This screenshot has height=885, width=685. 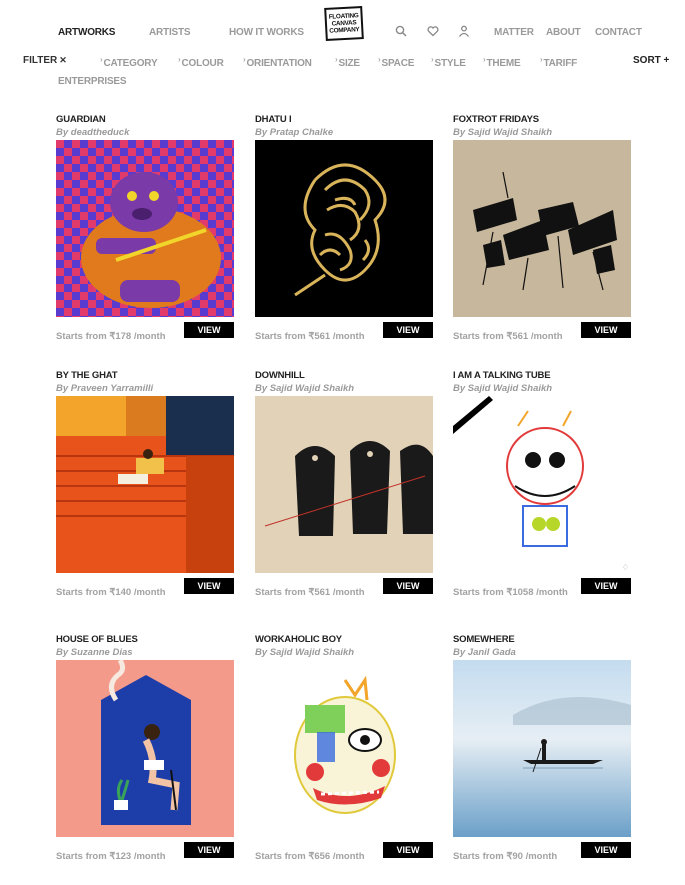 What do you see at coordinates (63, 60) in the screenshot?
I see `close-icon: ✕` at bounding box center [63, 60].